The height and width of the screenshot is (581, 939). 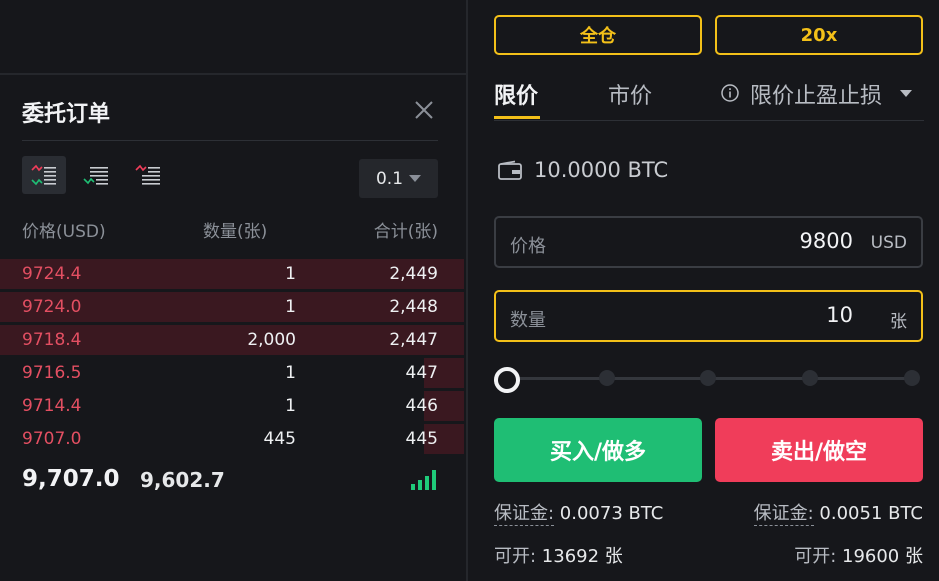 I want to click on sell-margin-label: 保证金:, so click(x=783, y=514).